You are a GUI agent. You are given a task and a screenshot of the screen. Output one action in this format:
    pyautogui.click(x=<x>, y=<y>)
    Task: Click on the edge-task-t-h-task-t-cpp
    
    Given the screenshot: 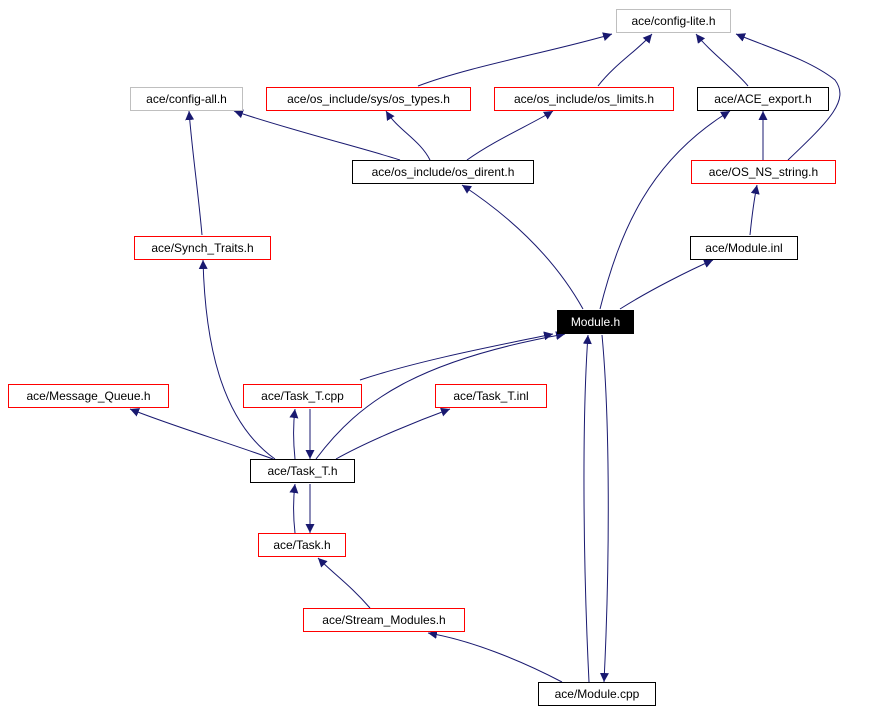 What is the action you would take?
    pyautogui.click(x=294, y=434)
    